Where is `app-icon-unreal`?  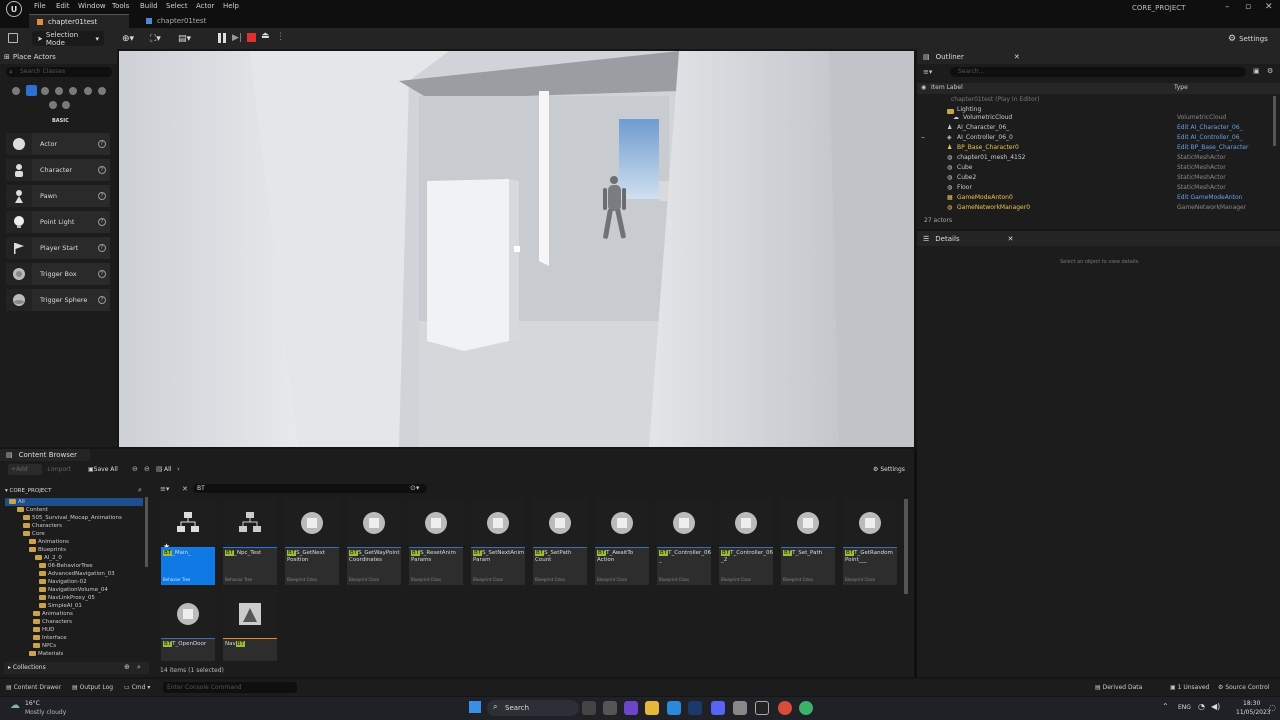
app-icon-unreal is located at coordinates (762, 708).